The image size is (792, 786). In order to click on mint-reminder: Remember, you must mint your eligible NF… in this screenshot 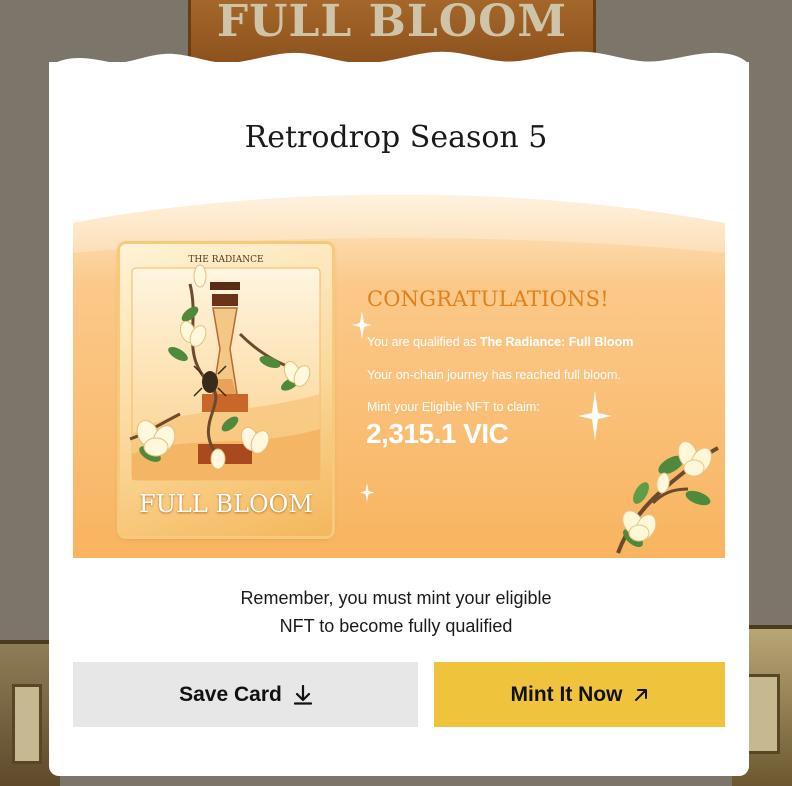, I will do `click(396, 612)`.